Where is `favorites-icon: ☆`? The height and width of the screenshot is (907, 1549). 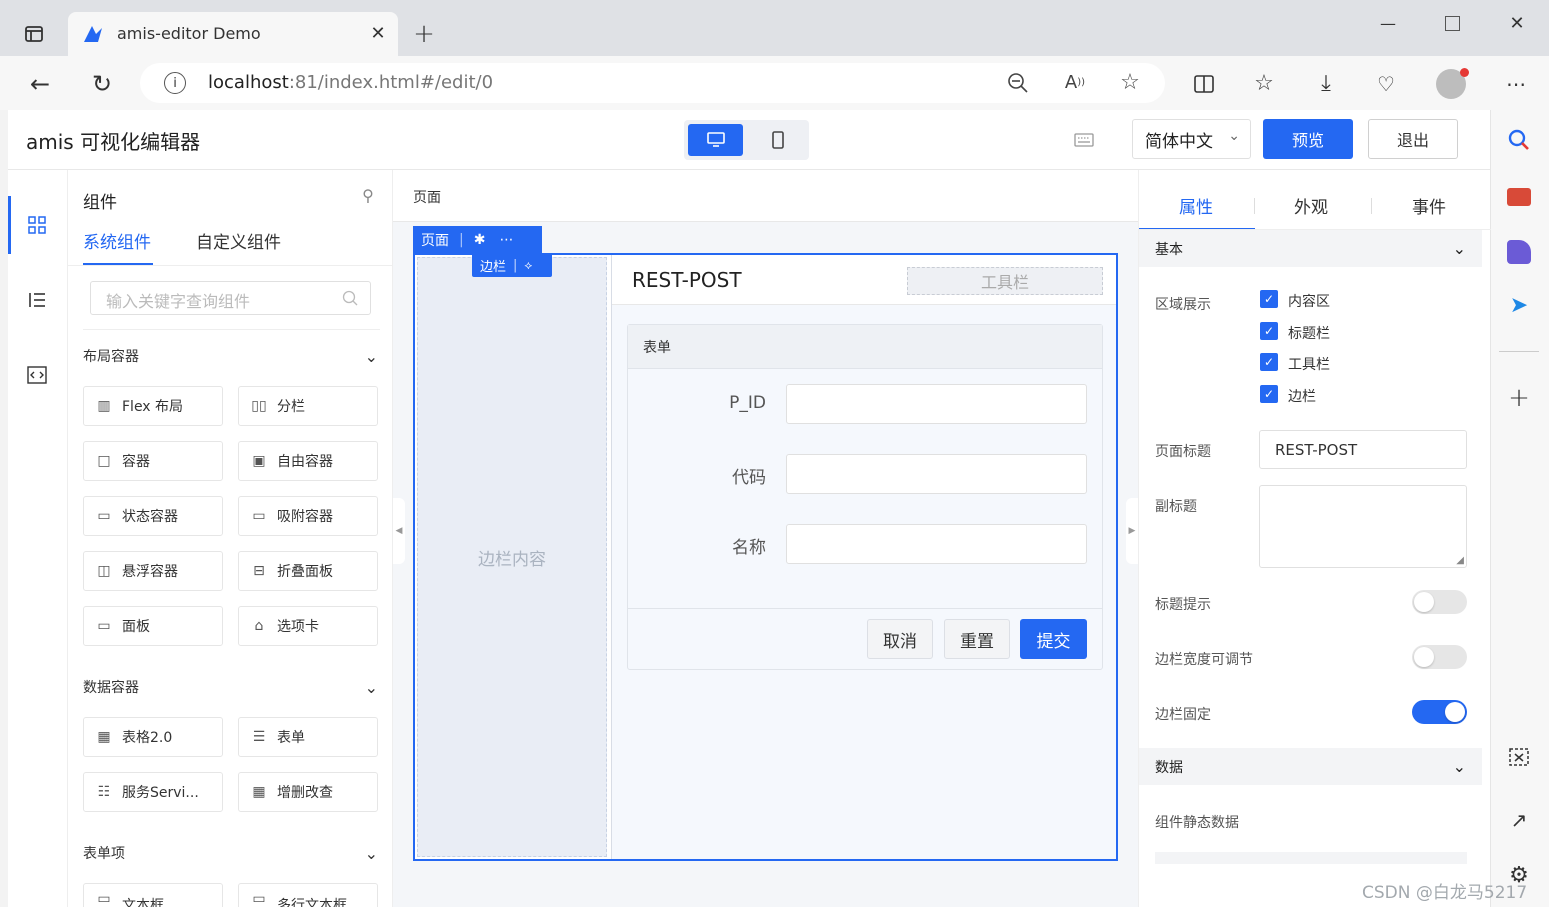
favorites-icon: ☆ is located at coordinates (1264, 84).